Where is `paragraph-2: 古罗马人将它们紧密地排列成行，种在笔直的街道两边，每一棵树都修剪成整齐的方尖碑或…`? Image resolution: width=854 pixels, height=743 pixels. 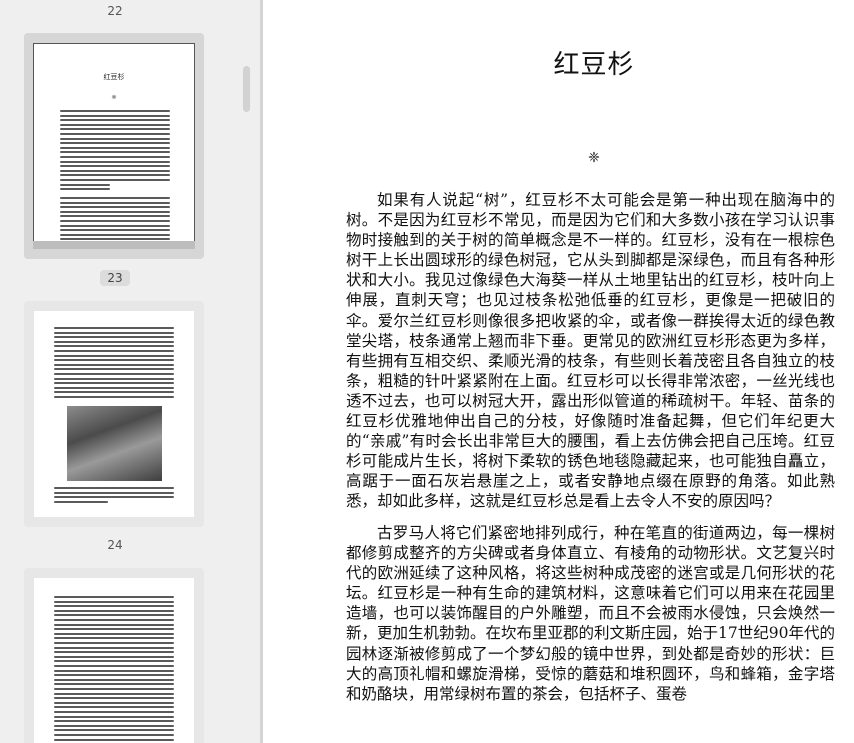
paragraph-2: 古罗马人将它们紧密地排列成行，种在笔直的街道两边，每一棵树都修剪成整齐的方尖碑或… is located at coordinates (590, 613).